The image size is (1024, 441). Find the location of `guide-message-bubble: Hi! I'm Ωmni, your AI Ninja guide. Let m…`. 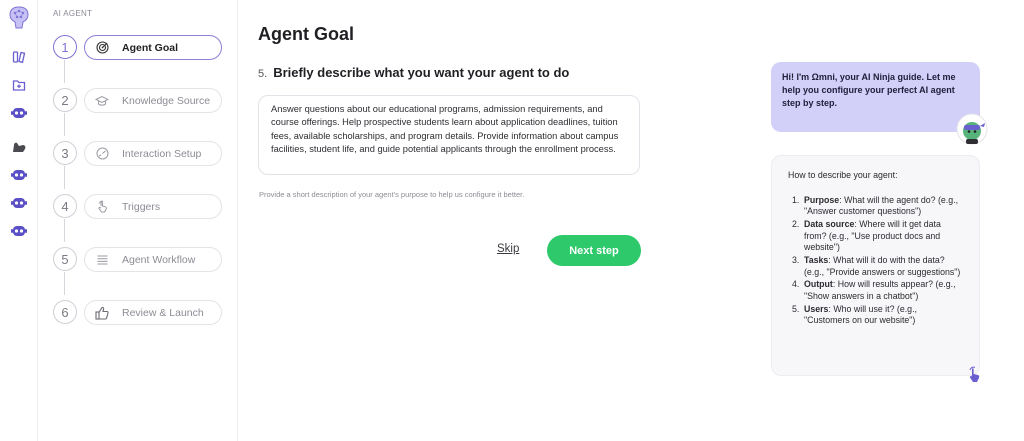

guide-message-bubble: Hi! I'm Ωmni, your AI Ninja guide. Let m… is located at coordinates (875, 97).